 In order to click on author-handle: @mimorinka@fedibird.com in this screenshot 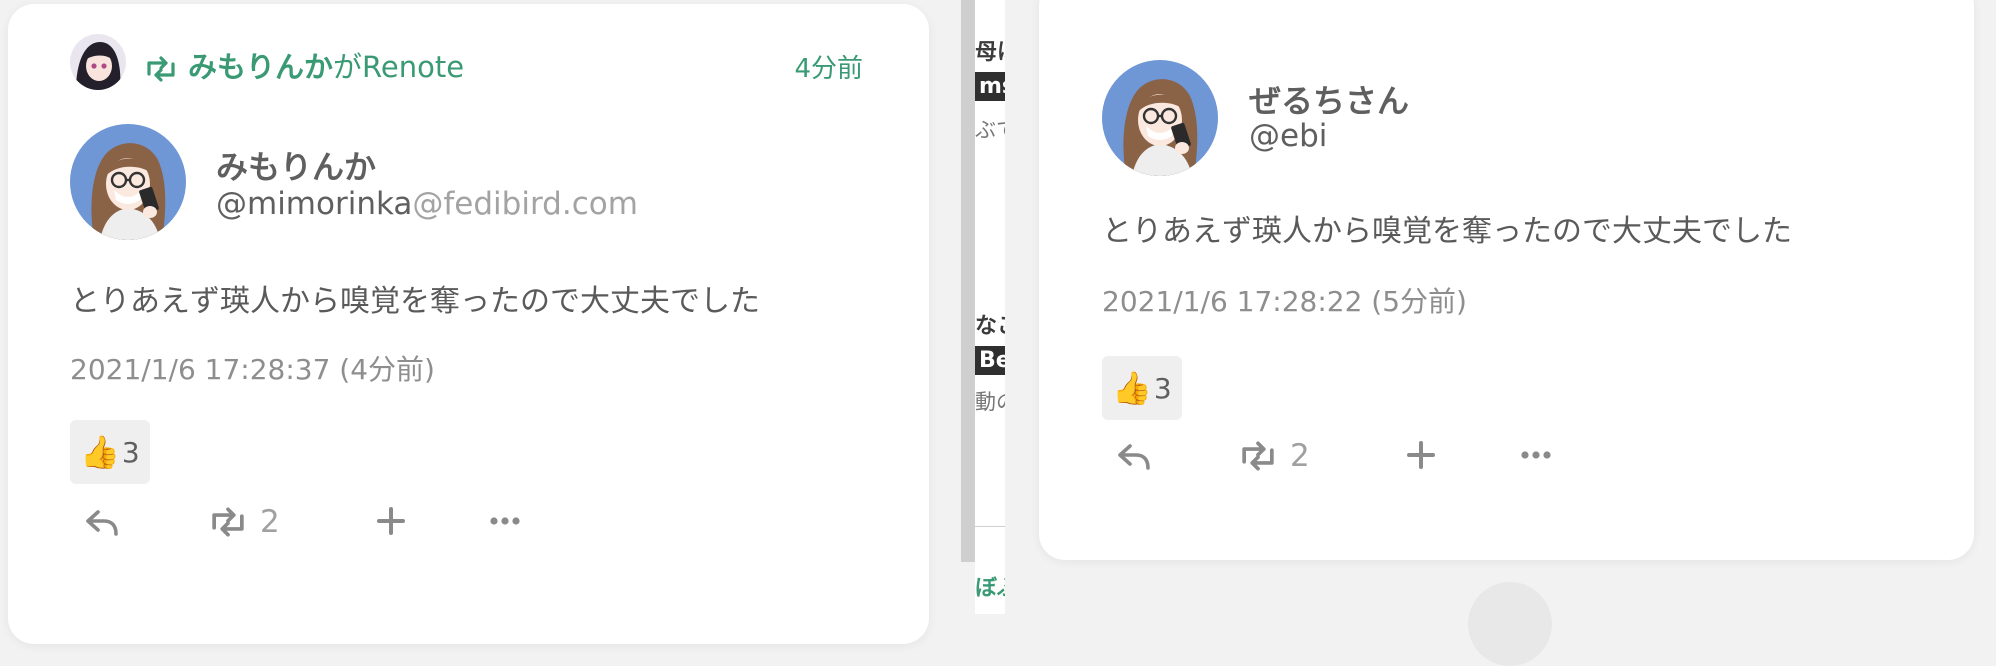, I will do `click(427, 204)`.